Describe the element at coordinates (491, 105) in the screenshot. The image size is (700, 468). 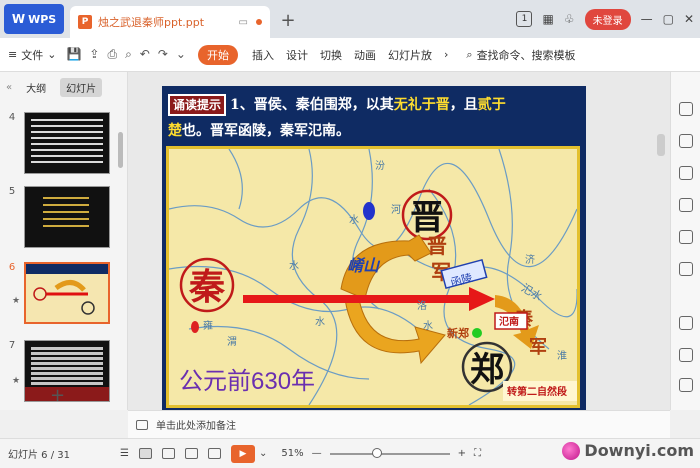
I see `slide-highlight-2: 贰于` at that location.